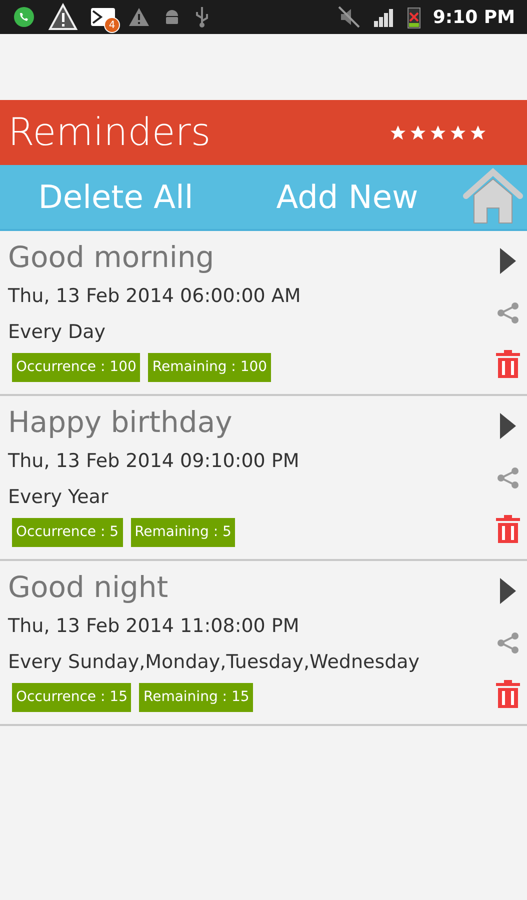 This screenshot has width=527, height=900. What do you see at coordinates (112, 25) in the screenshot?
I see `notification-badge: 4` at bounding box center [112, 25].